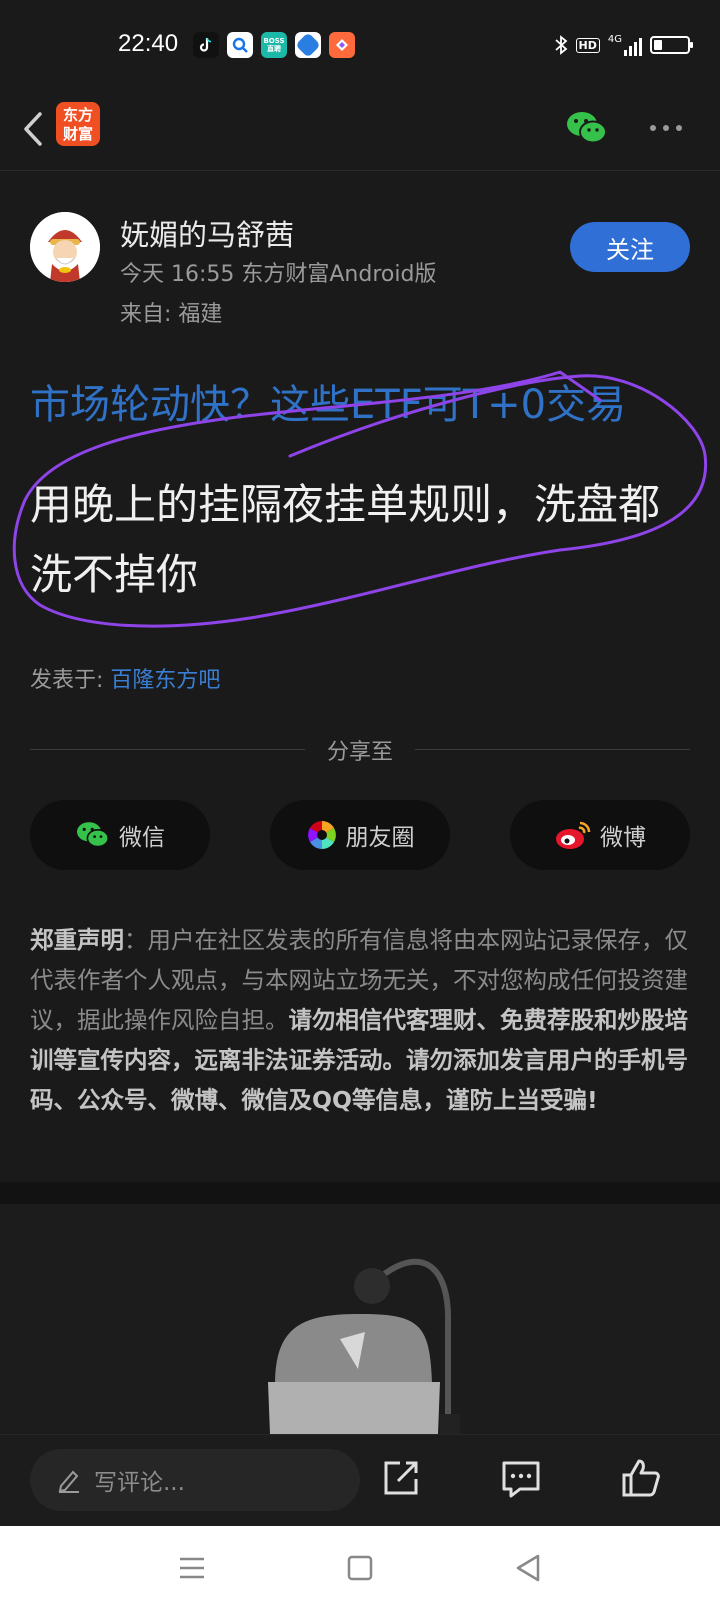  Describe the element at coordinates (240, 45) in the screenshot. I see `search-app-icon` at that location.